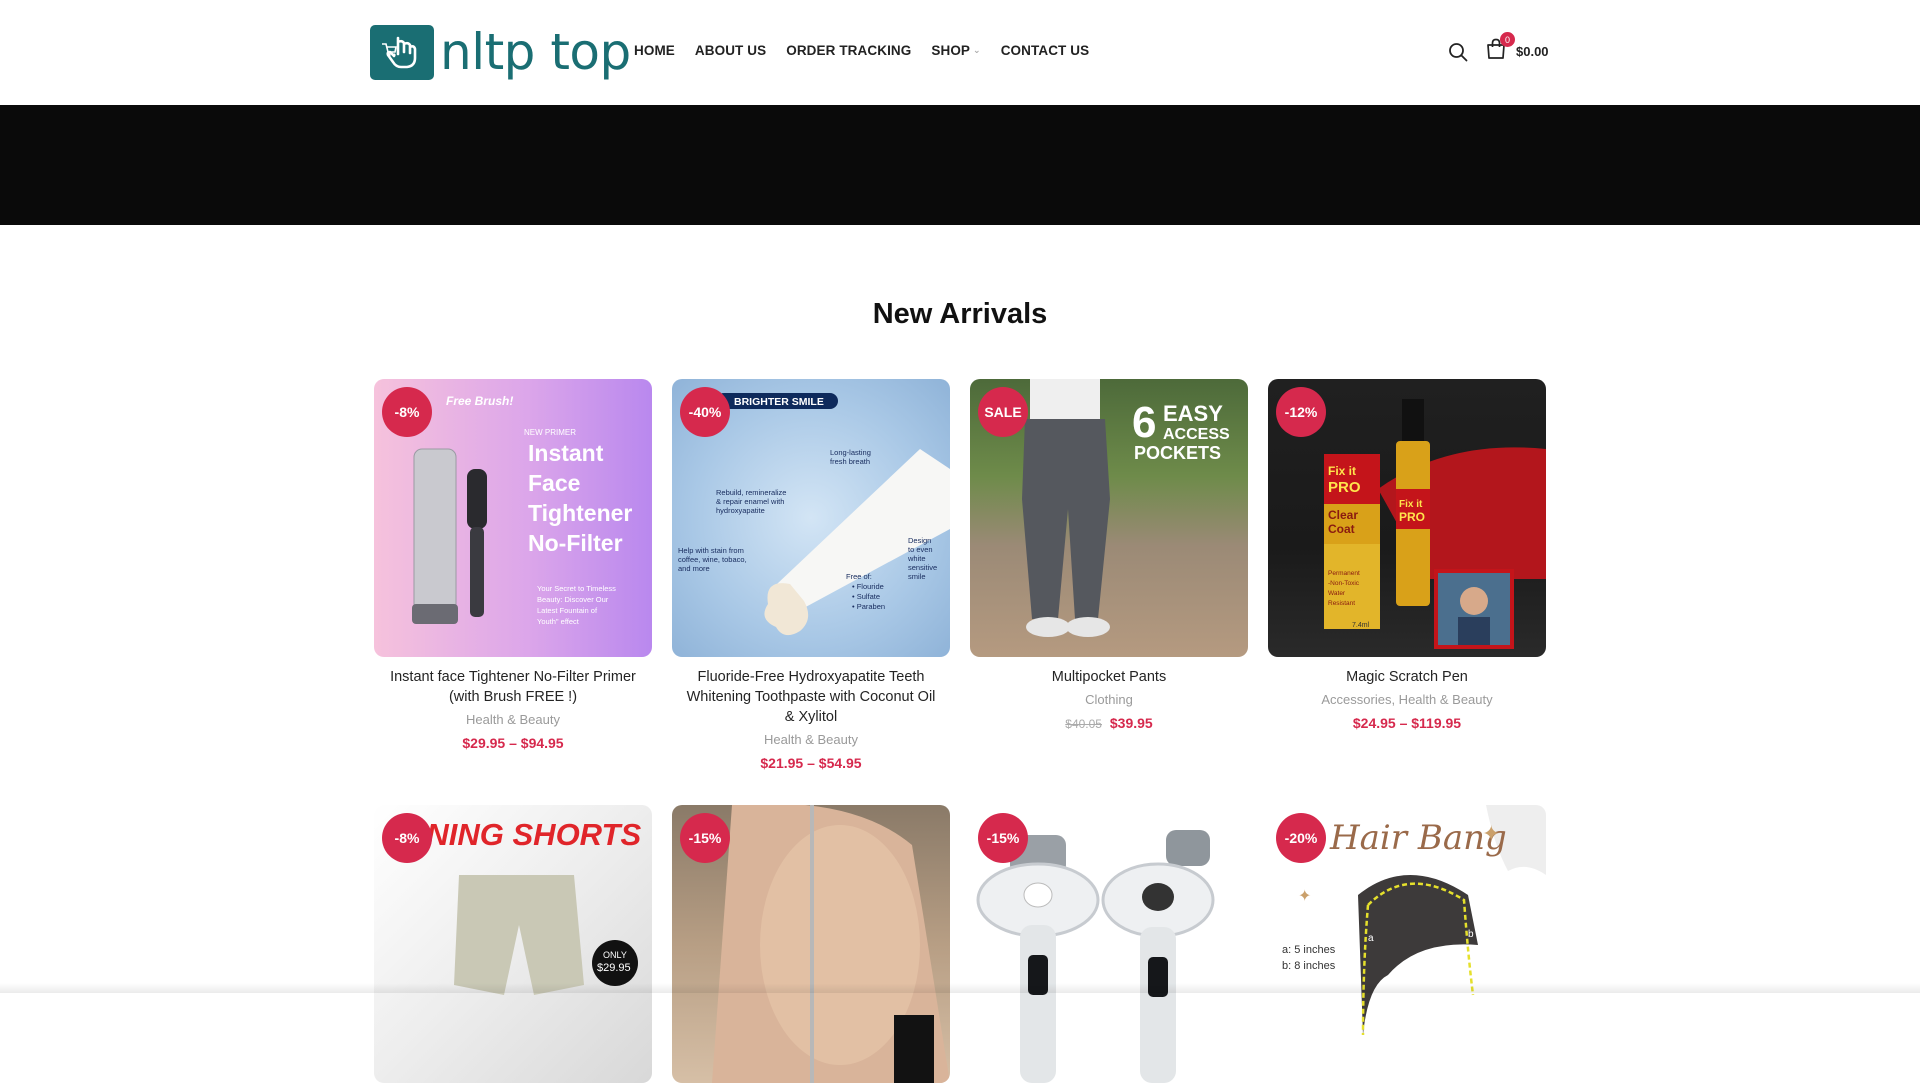 The width and height of the screenshot is (1920, 1083). Describe the element at coordinates (522, 834) in the screenshot. I see `image-headline: NNING SHORTS` at that location.